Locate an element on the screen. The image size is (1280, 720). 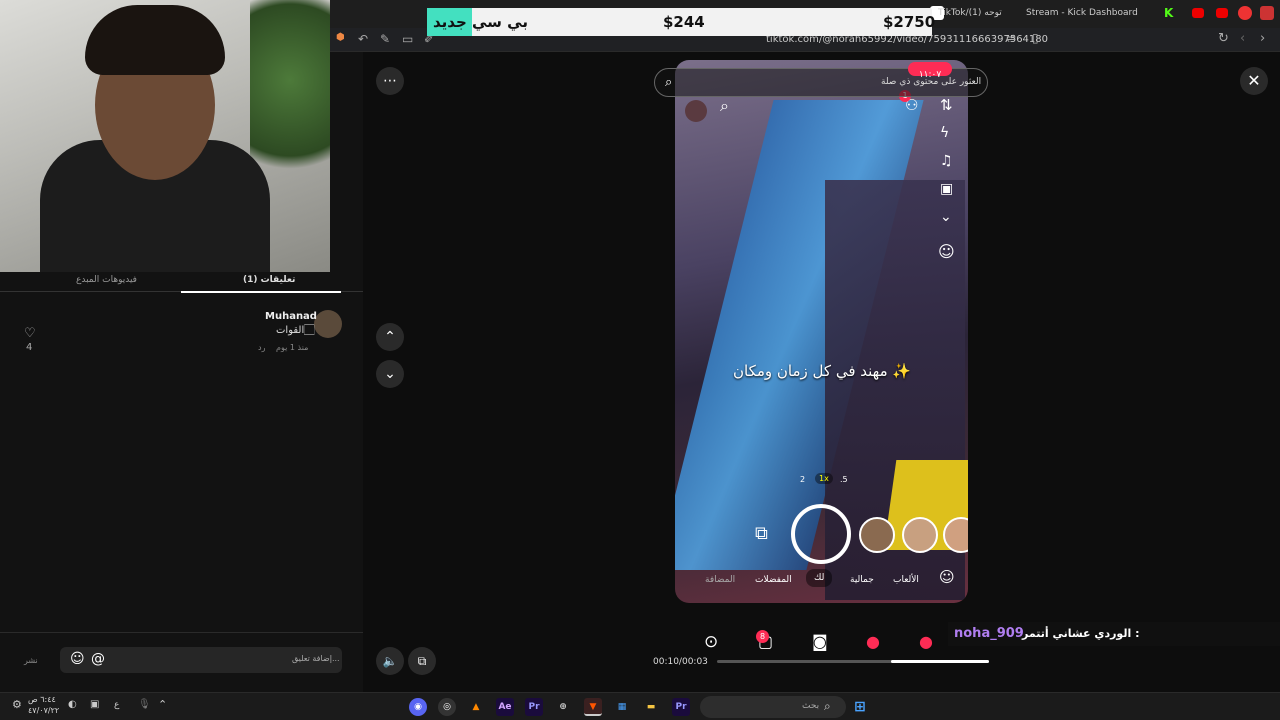
profile-icon is located at coordinates (1267, 13).